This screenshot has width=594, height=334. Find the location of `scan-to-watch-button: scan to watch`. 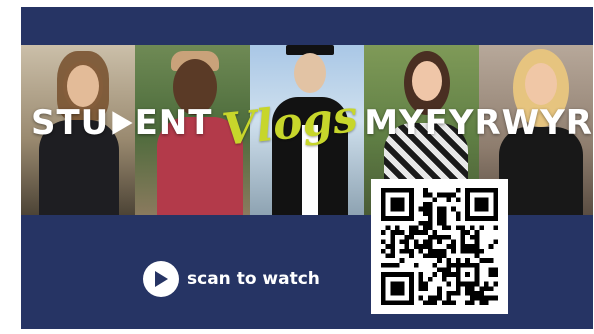

scan-to-watch-button: scan to watch is located at coordinates (231, 279).